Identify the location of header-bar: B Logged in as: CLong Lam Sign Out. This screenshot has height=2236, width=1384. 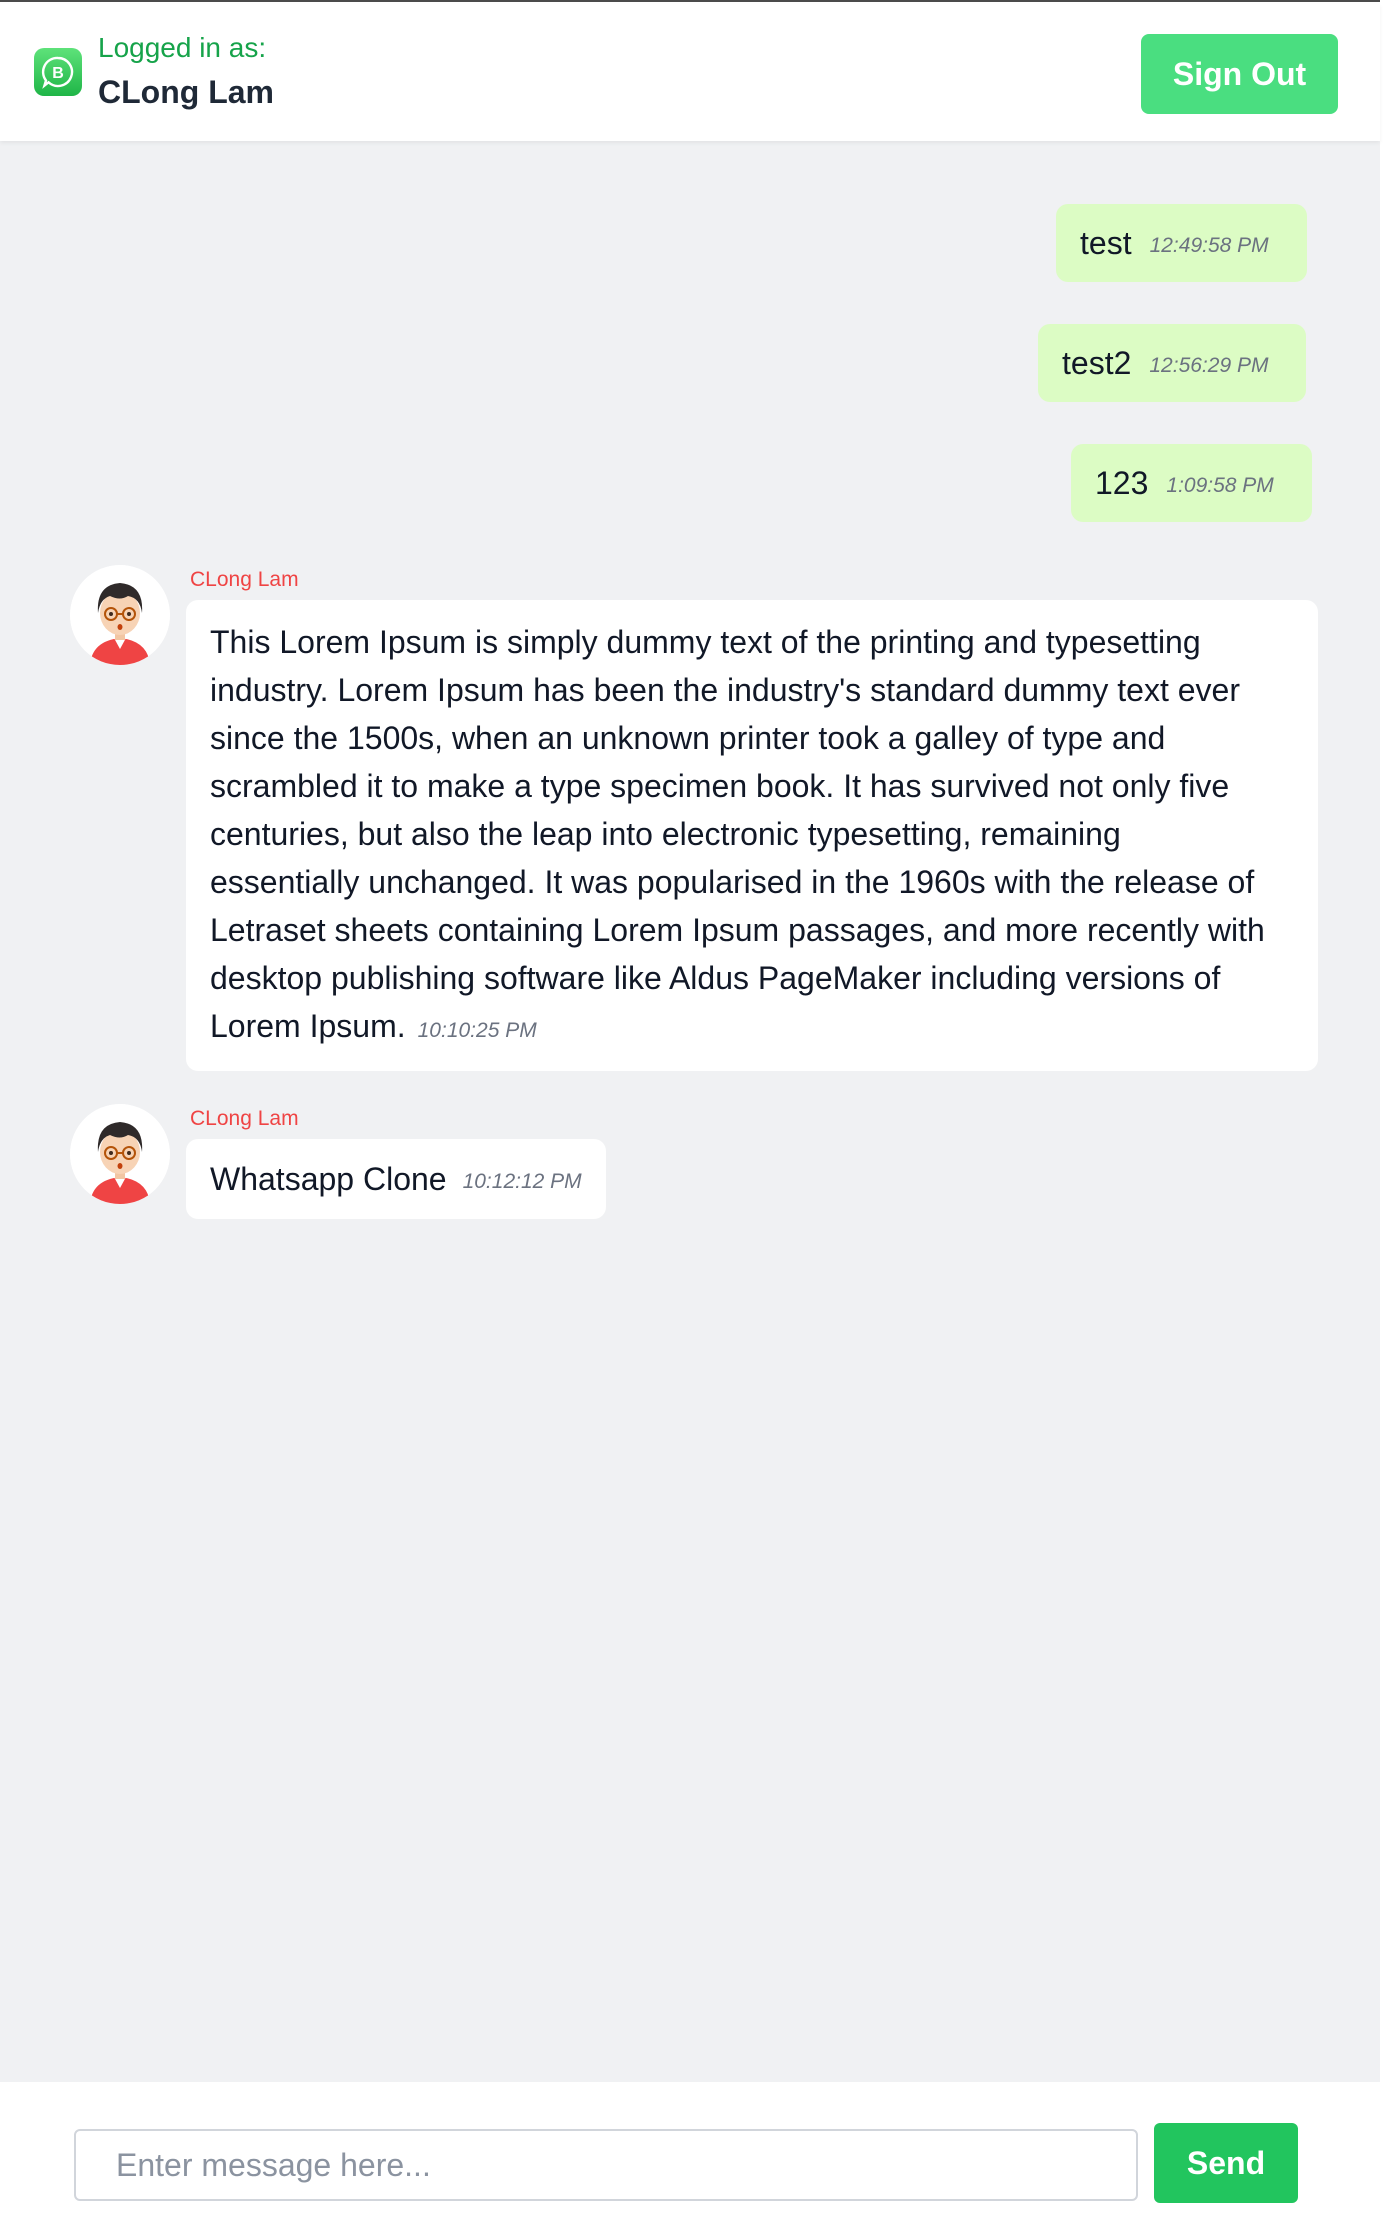
(690, 72).